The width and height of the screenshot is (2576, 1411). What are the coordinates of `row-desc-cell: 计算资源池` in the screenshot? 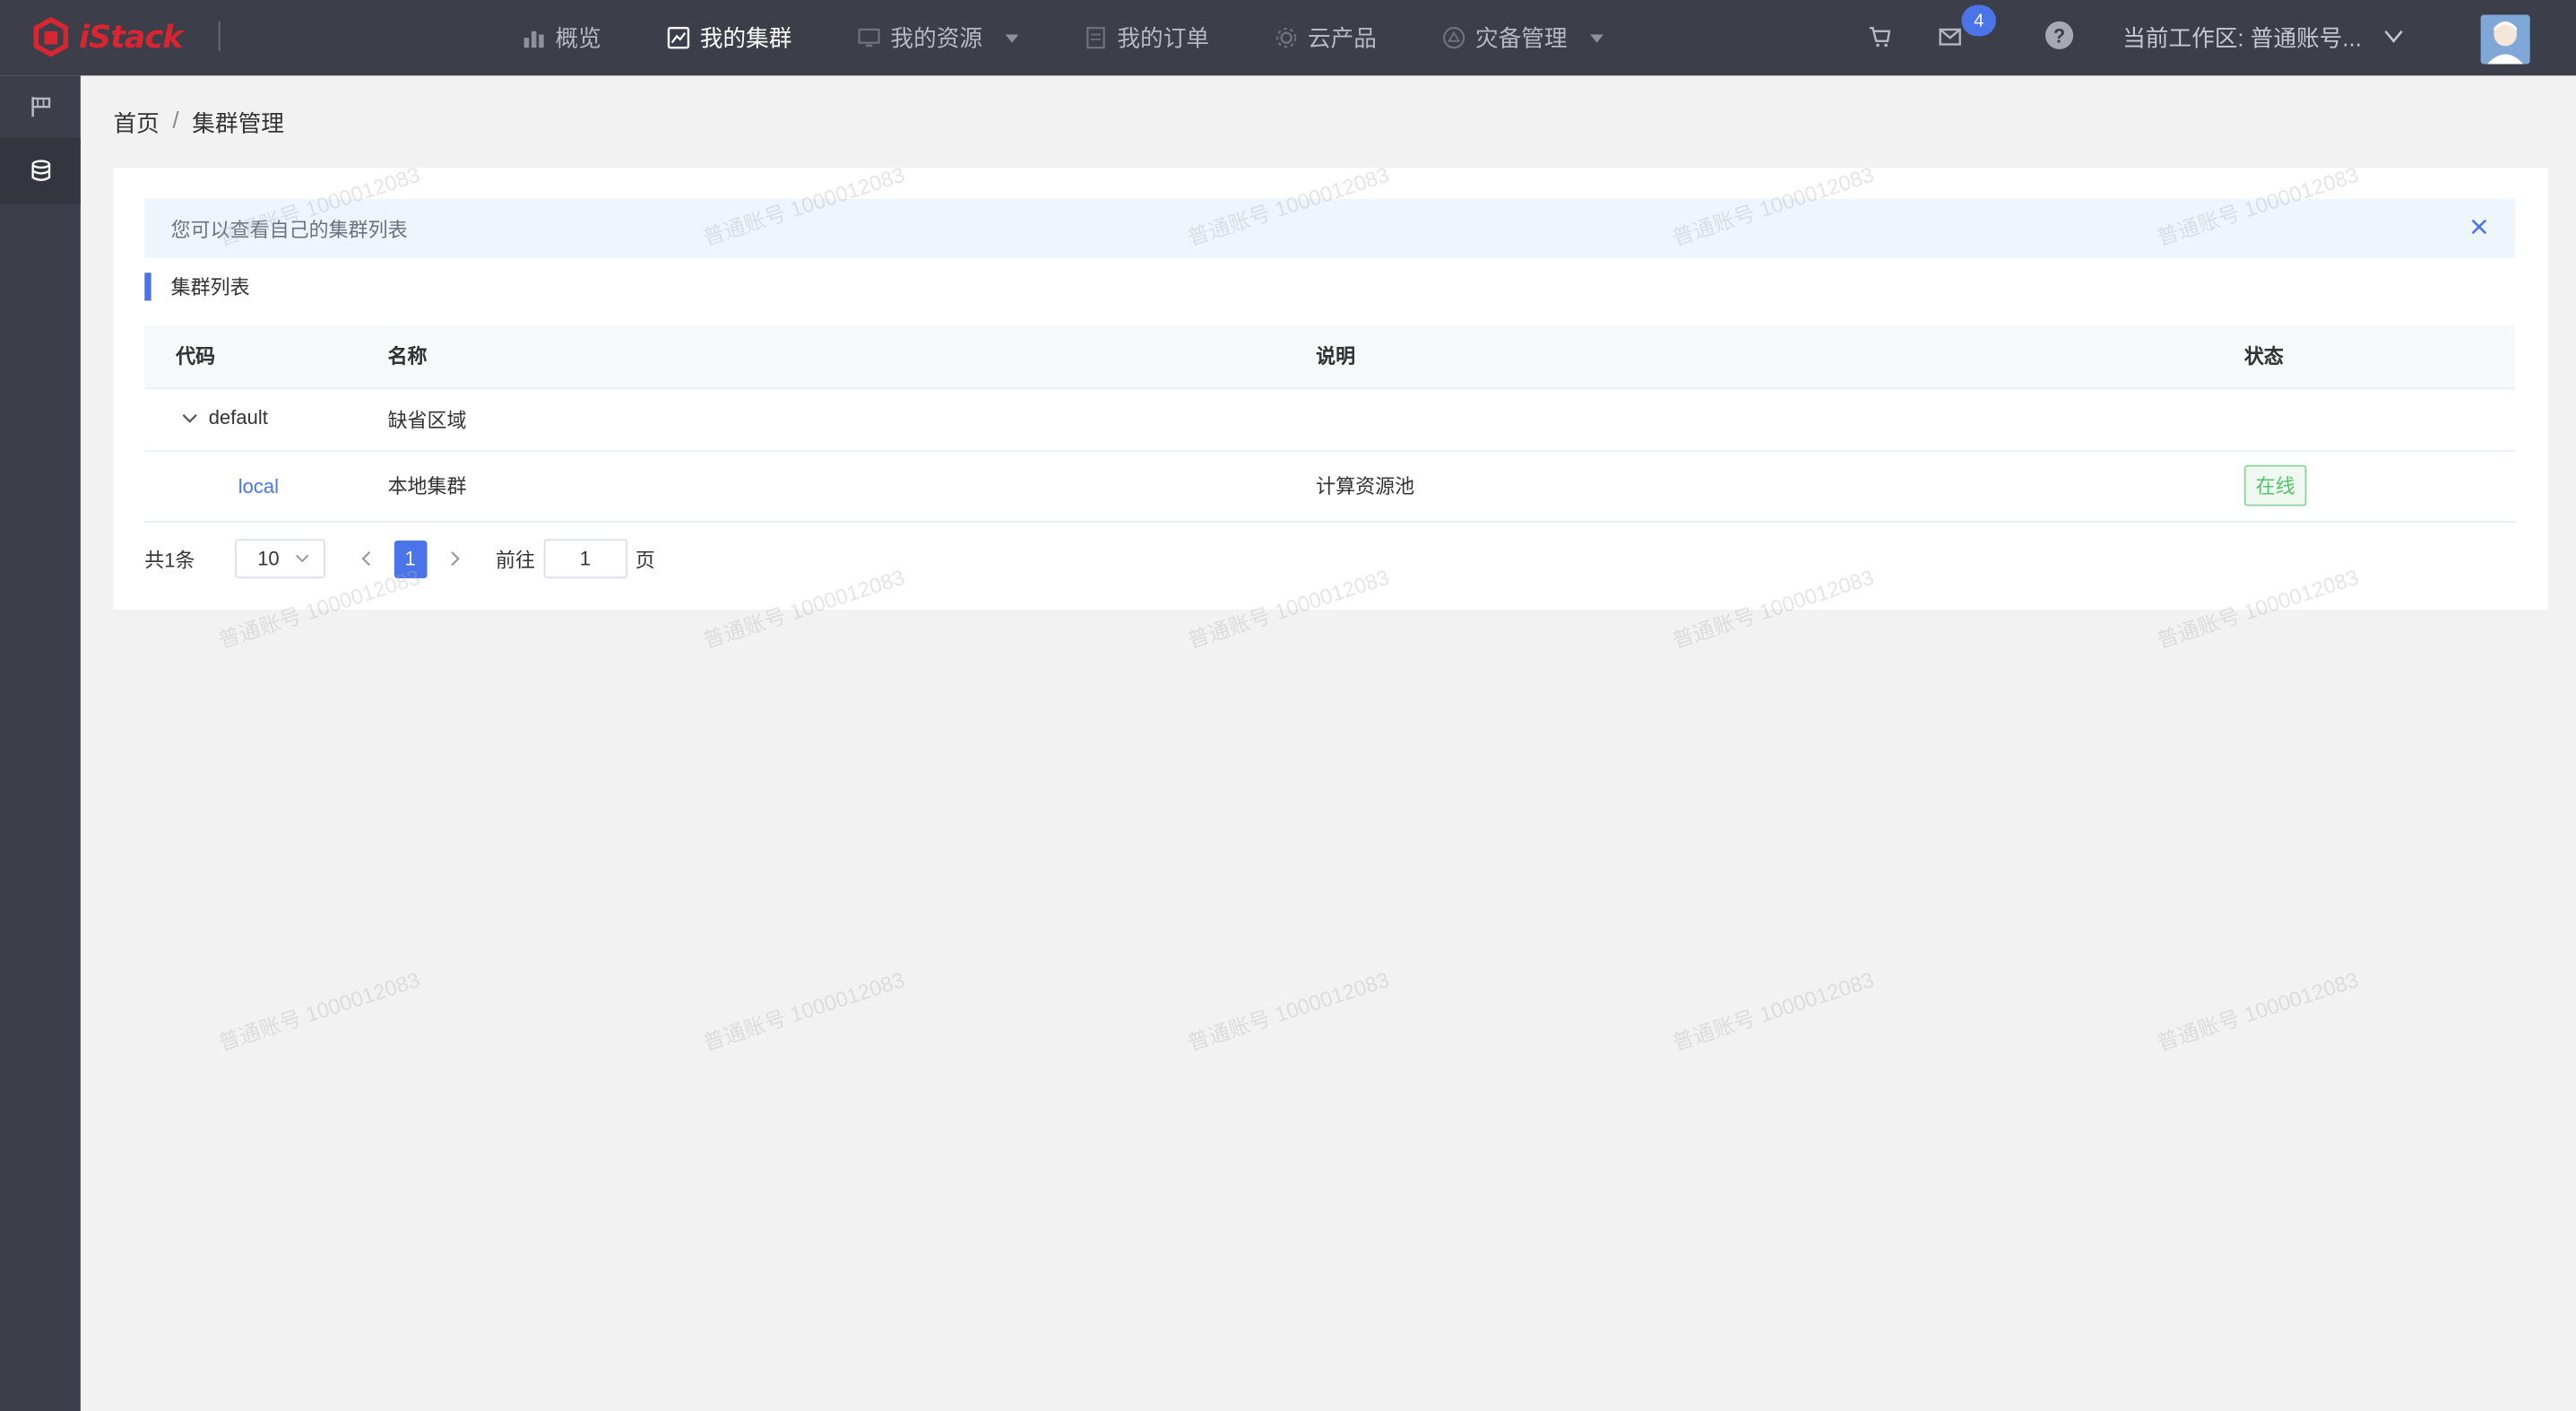 It's located at (1780, 486).